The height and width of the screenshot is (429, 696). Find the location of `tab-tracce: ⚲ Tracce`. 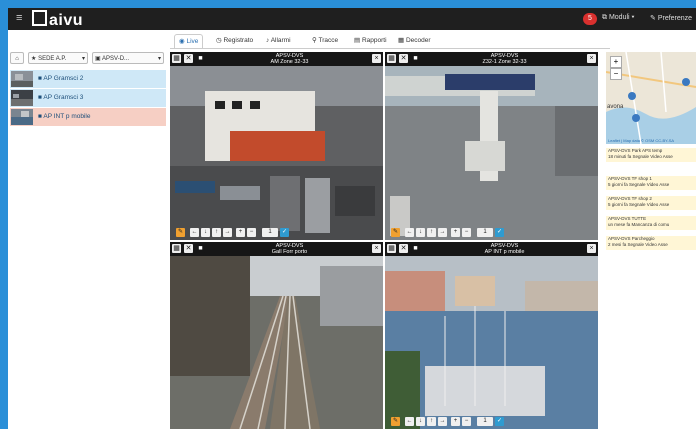

tab-tracce: ⚲ Tracce is located at coordinates (325, 41).